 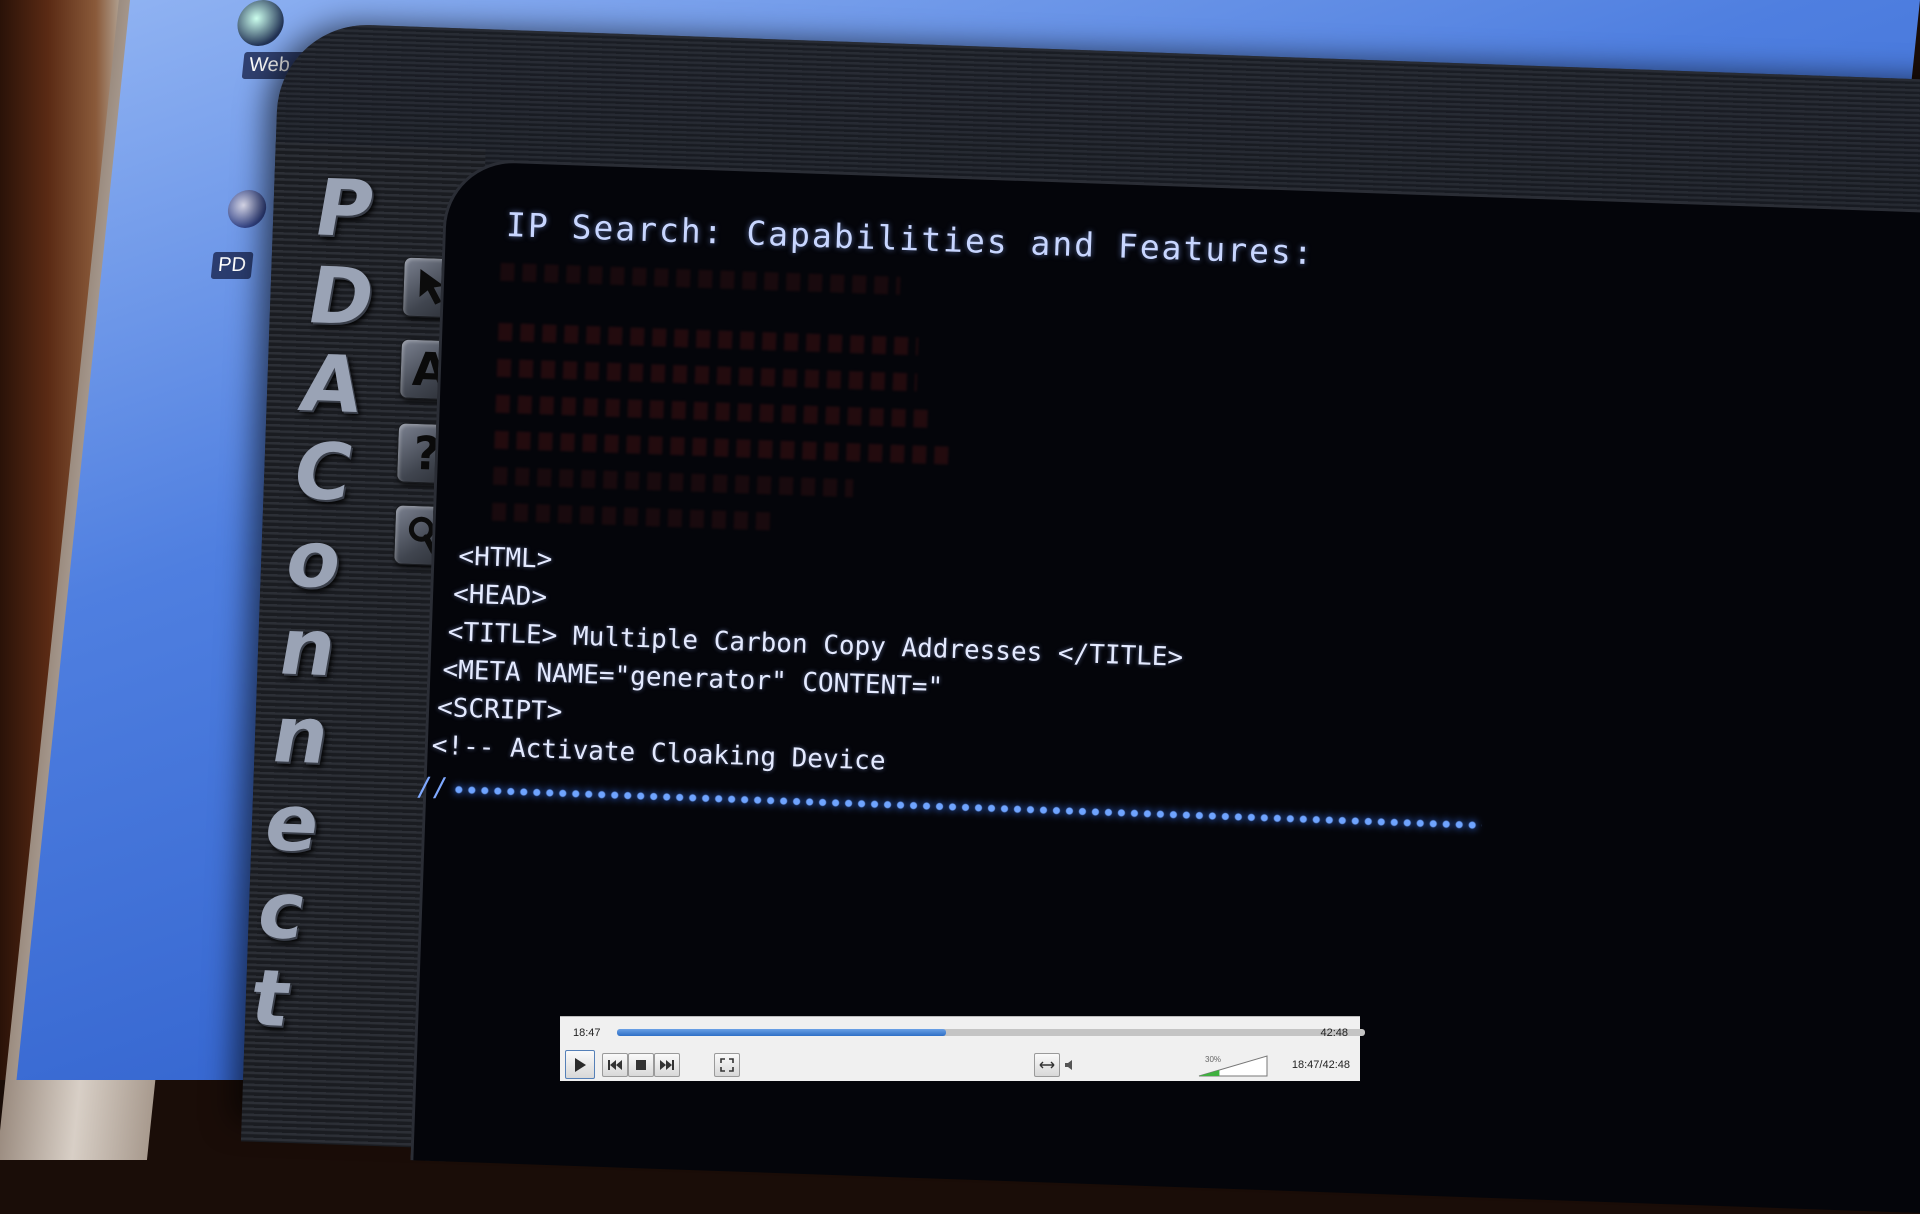 I want to click on brand-letter: t, so click(x=271, y=999).